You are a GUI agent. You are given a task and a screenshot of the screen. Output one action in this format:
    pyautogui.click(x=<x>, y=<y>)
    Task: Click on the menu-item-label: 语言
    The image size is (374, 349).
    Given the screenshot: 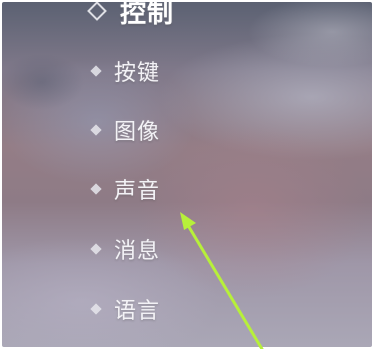 What is the action you would take?
    pyautogui.click(x=137, y=311)
    